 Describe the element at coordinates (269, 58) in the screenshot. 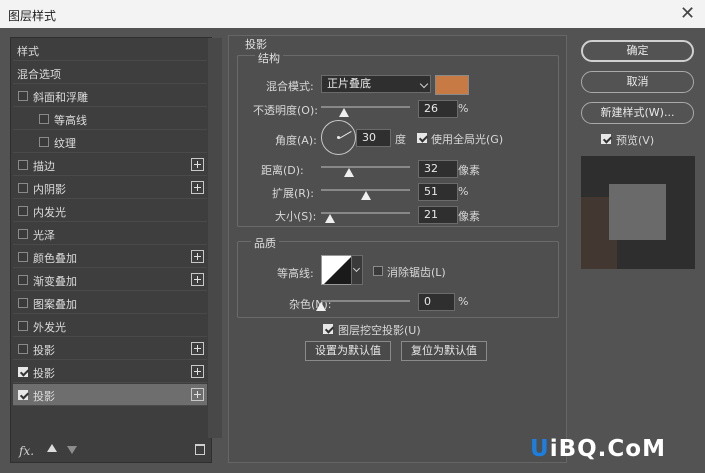

I see `structure-title: 结构` at that location.